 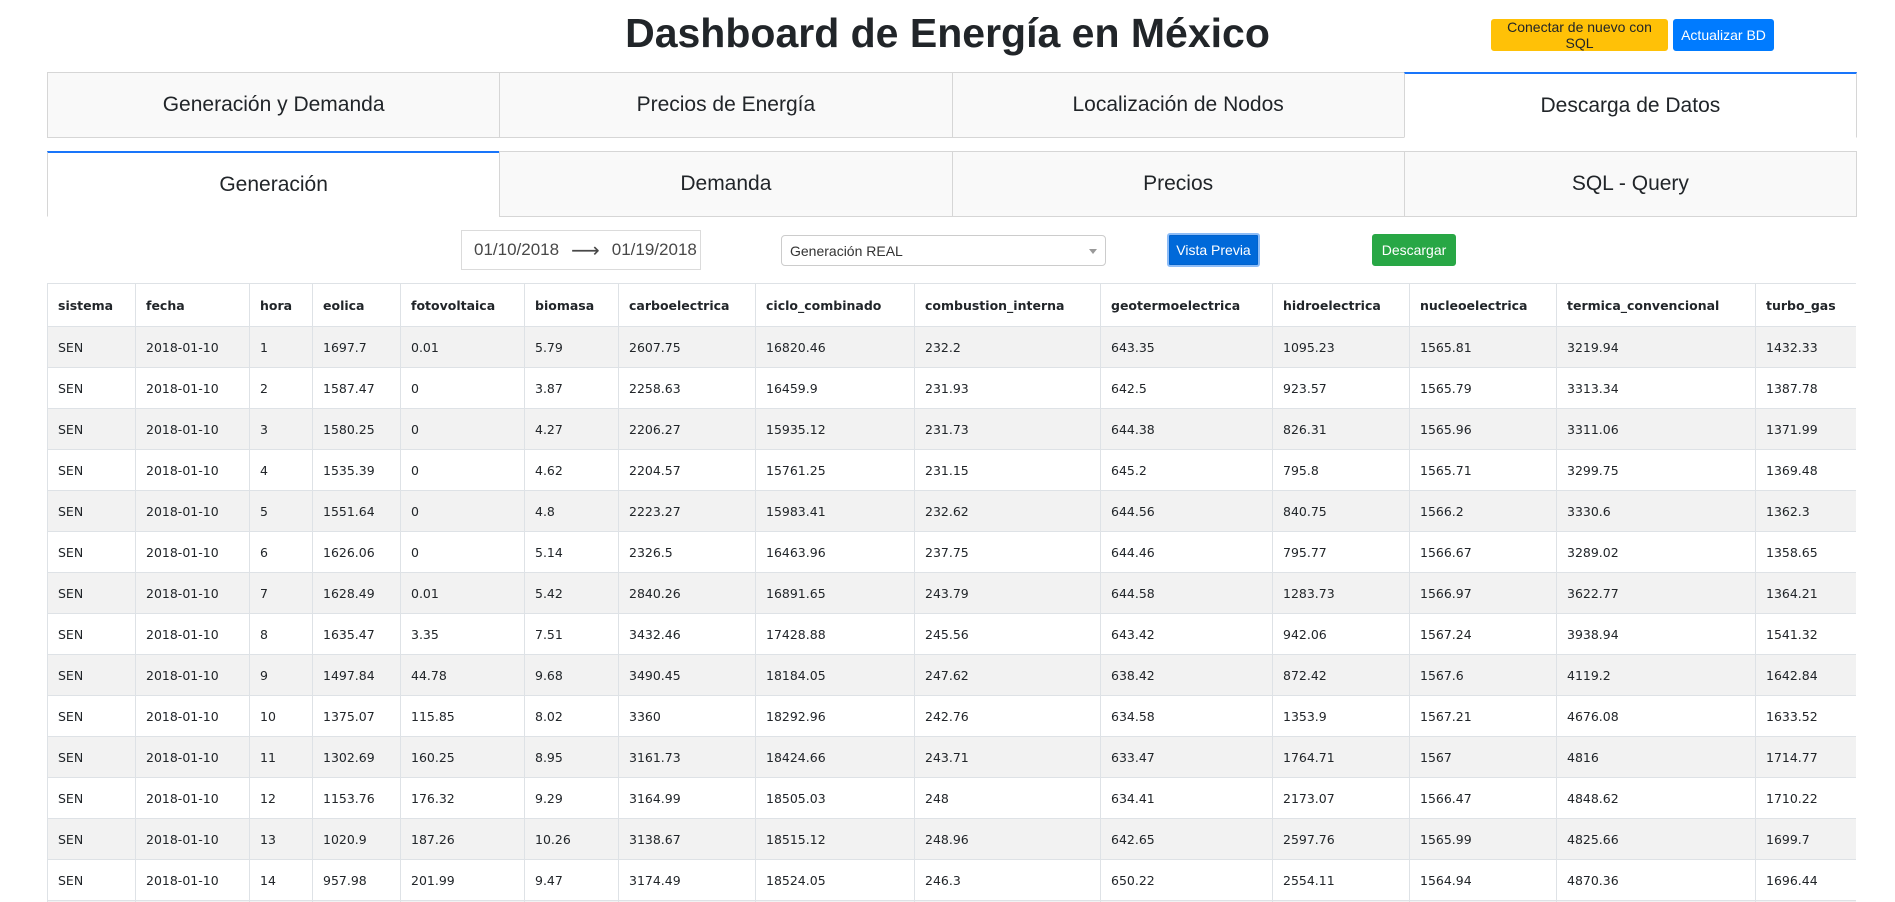 I want to click on table-cell: 840.75, so click(x=1341, y=511).